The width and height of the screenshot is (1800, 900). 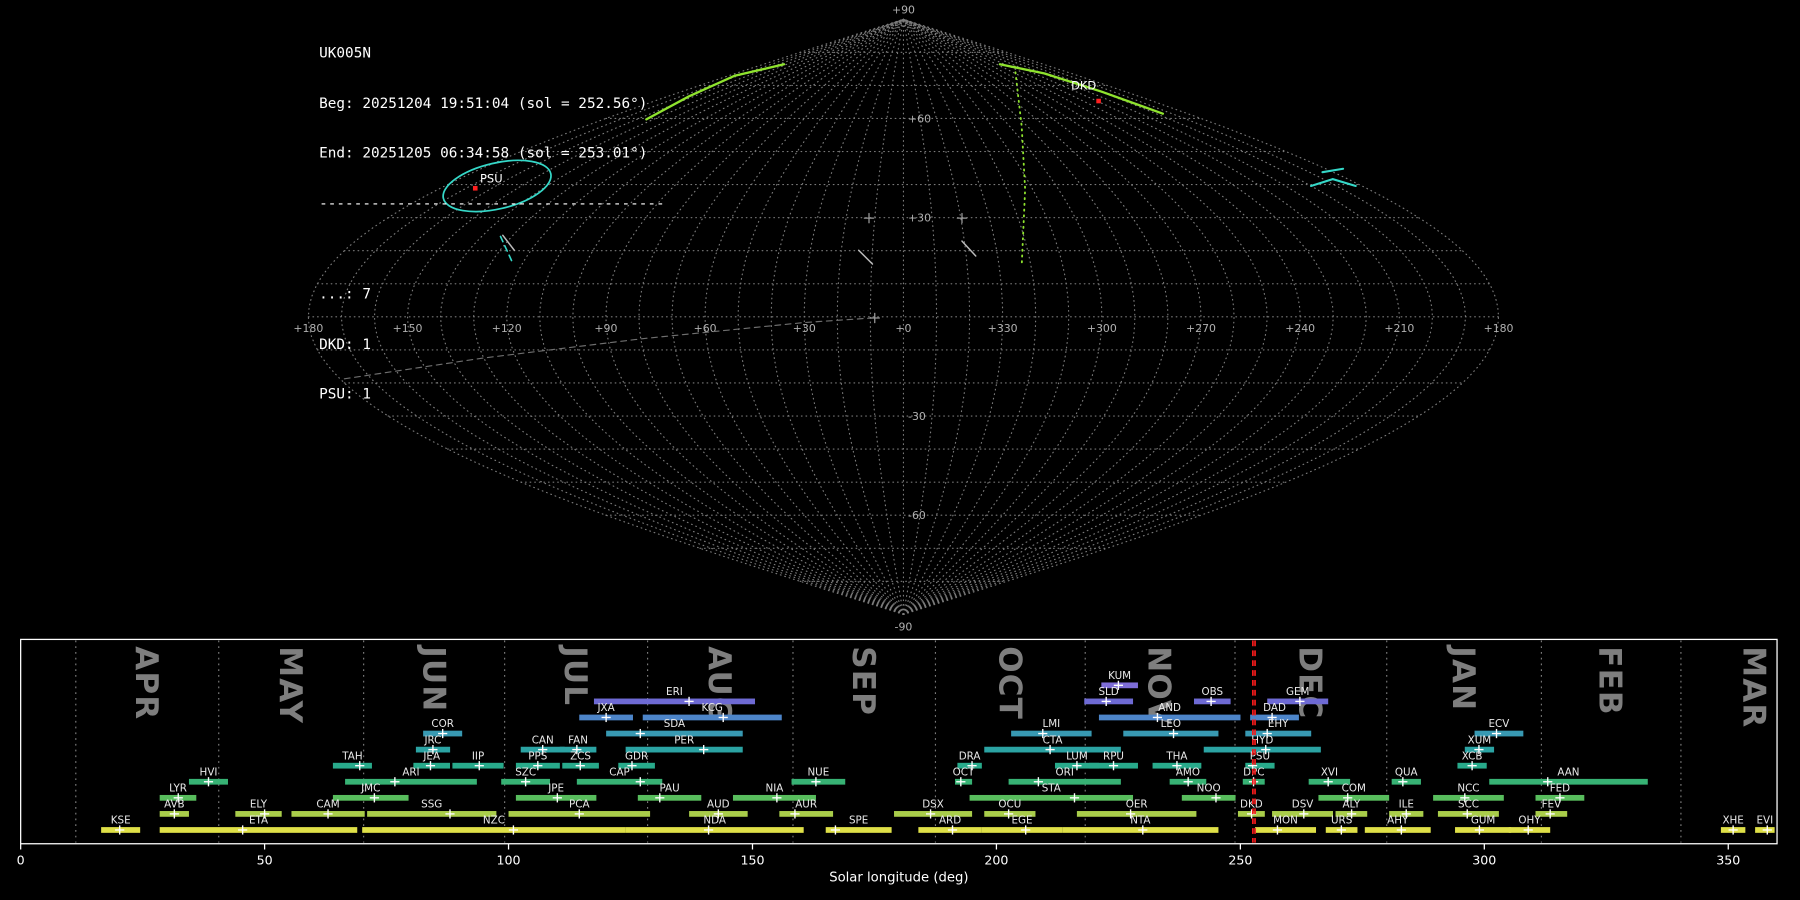 I want to click on begin-time: Beg: 20251204 19:51:04 (sol = 252.56°), so click(x=483, y=102).